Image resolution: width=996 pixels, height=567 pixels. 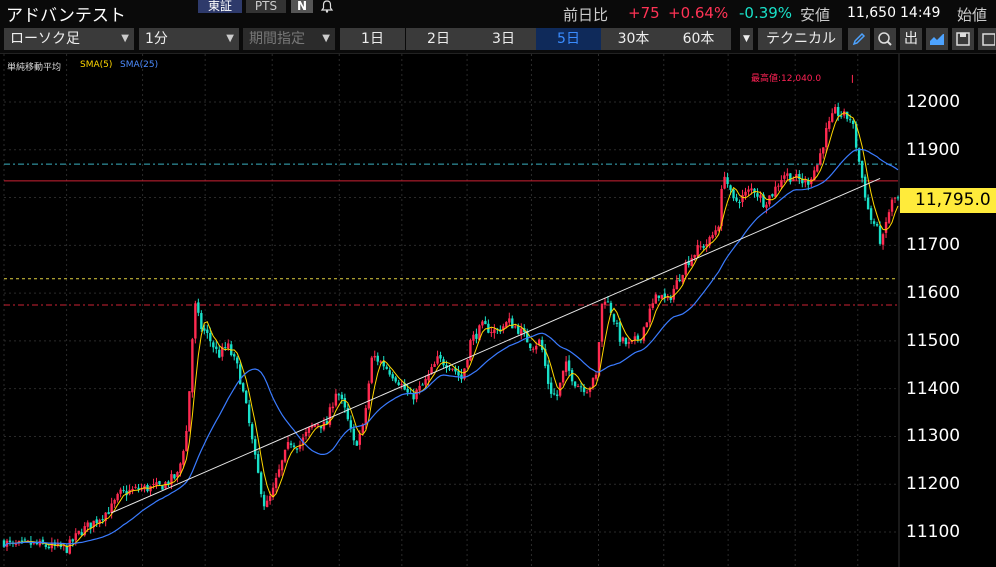 What do you see at coordinates (277, 39) in the screenshot?
I see `range-value: 期間指定` at bounding box center [277, 39].